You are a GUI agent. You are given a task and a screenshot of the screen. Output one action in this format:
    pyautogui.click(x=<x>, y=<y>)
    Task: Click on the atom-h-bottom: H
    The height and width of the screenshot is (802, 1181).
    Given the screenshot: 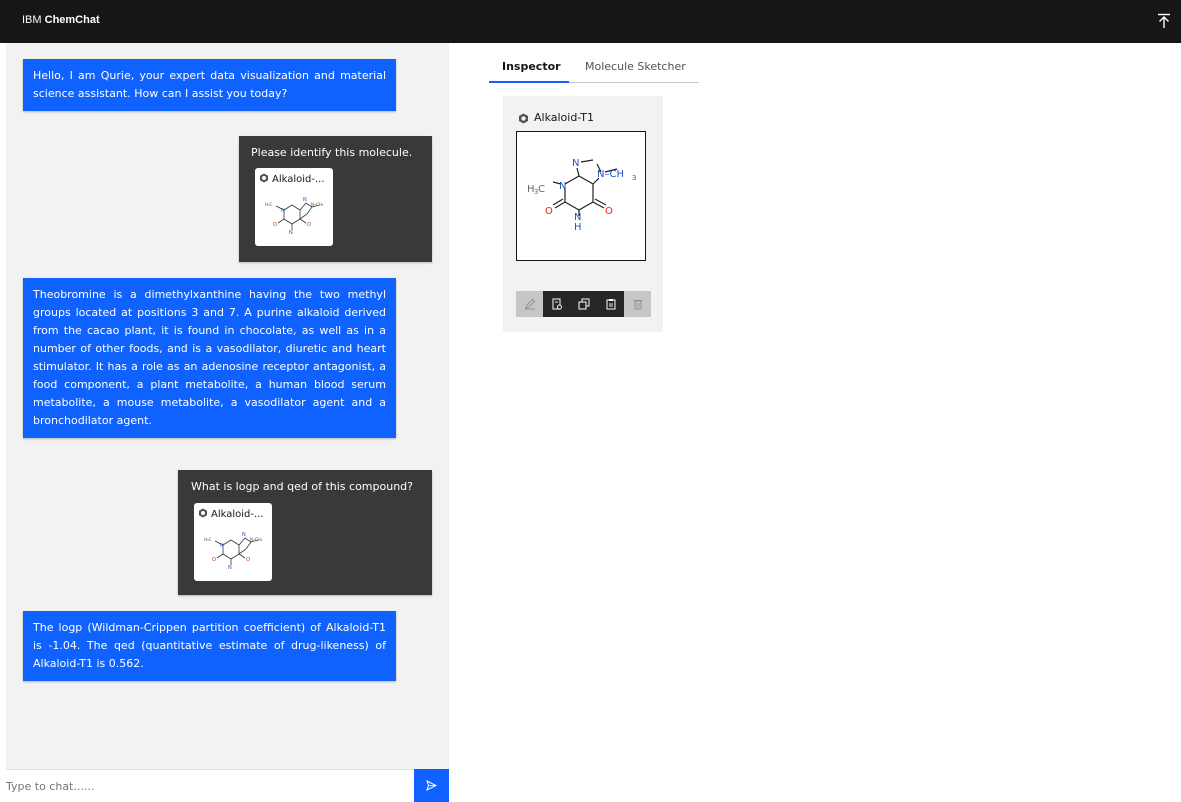 What is the action you would take?
    pyautogui.click(x=578, y=227)
    